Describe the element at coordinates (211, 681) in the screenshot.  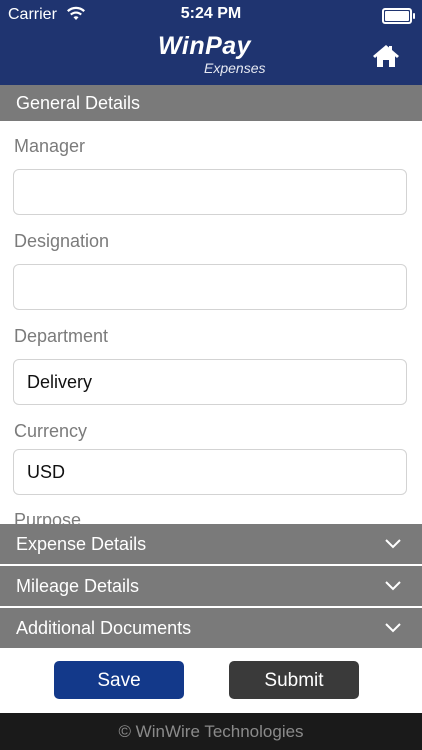
I see `action-bar: Save Submit` at that location.